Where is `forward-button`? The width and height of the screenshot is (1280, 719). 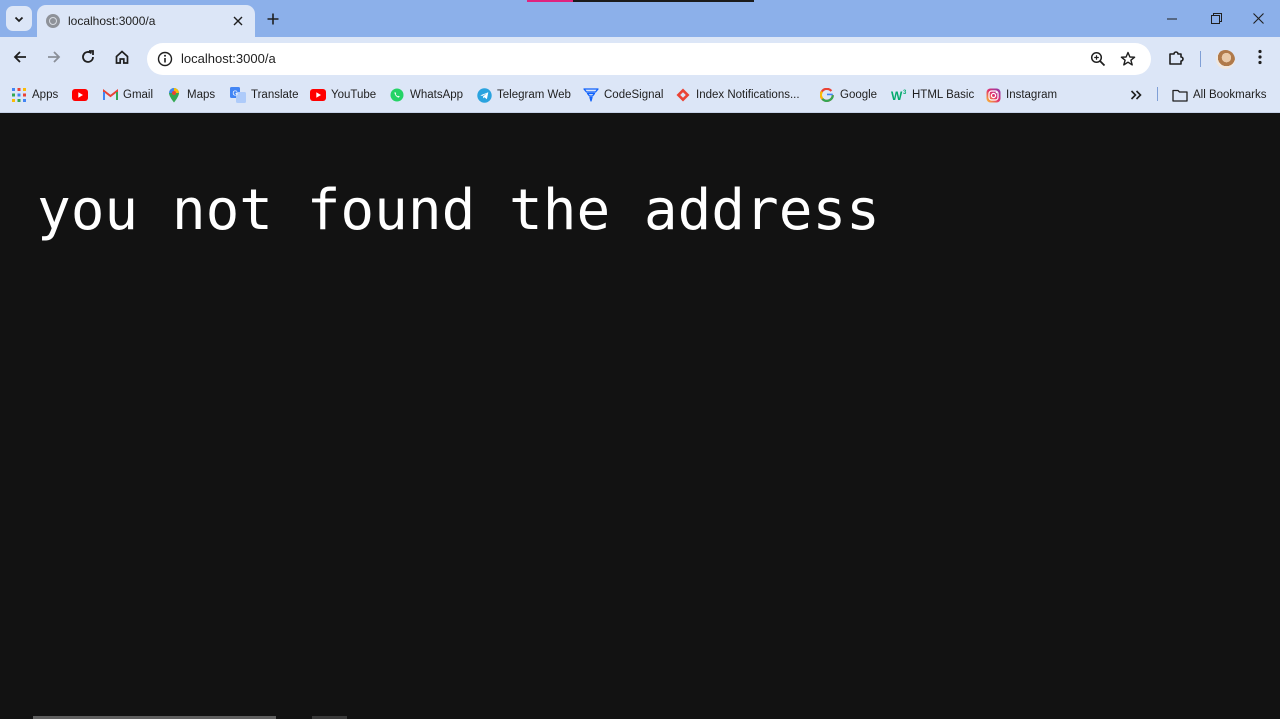 forward-button is located at coordinates (54, 57).